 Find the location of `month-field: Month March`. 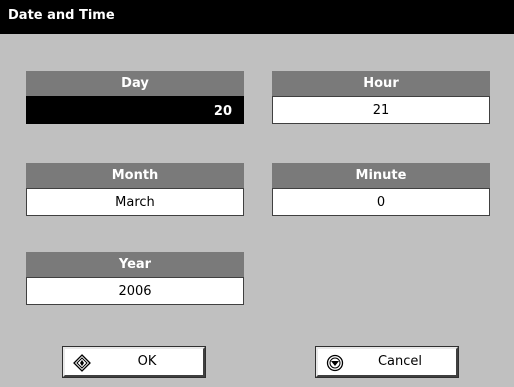

month-field: Month March is located at coordinates (135, 189).